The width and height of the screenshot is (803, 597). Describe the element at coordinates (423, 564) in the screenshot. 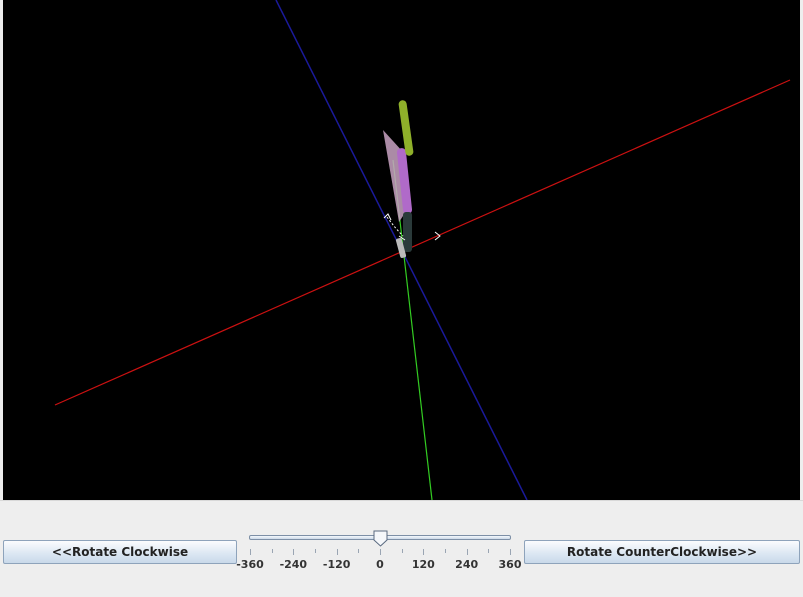

I see `slider-label: 120` at that location.